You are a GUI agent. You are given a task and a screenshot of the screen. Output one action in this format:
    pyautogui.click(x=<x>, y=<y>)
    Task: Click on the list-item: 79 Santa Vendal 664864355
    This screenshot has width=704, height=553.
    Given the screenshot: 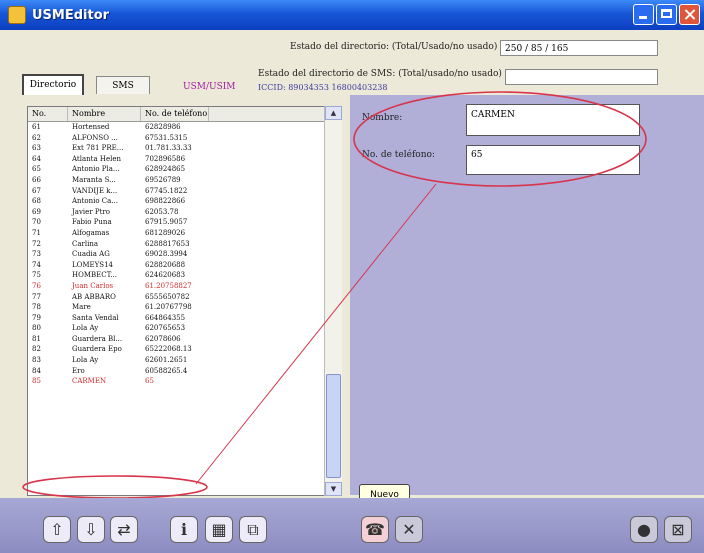 What is the action you would take?
    pyautogui.click(x=184, y=318)
    